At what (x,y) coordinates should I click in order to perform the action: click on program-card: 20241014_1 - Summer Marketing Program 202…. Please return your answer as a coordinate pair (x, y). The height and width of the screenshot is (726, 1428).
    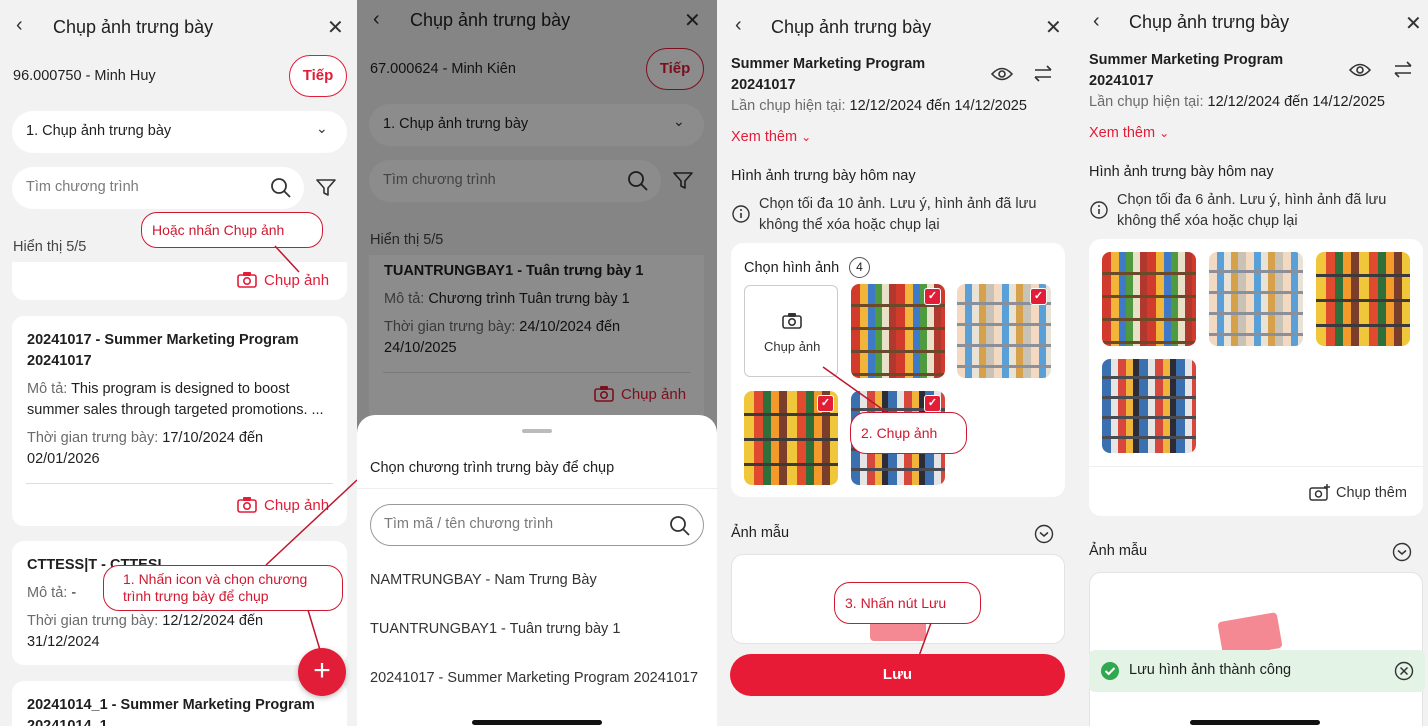
    Looking at the image, I should click on (179, 703).